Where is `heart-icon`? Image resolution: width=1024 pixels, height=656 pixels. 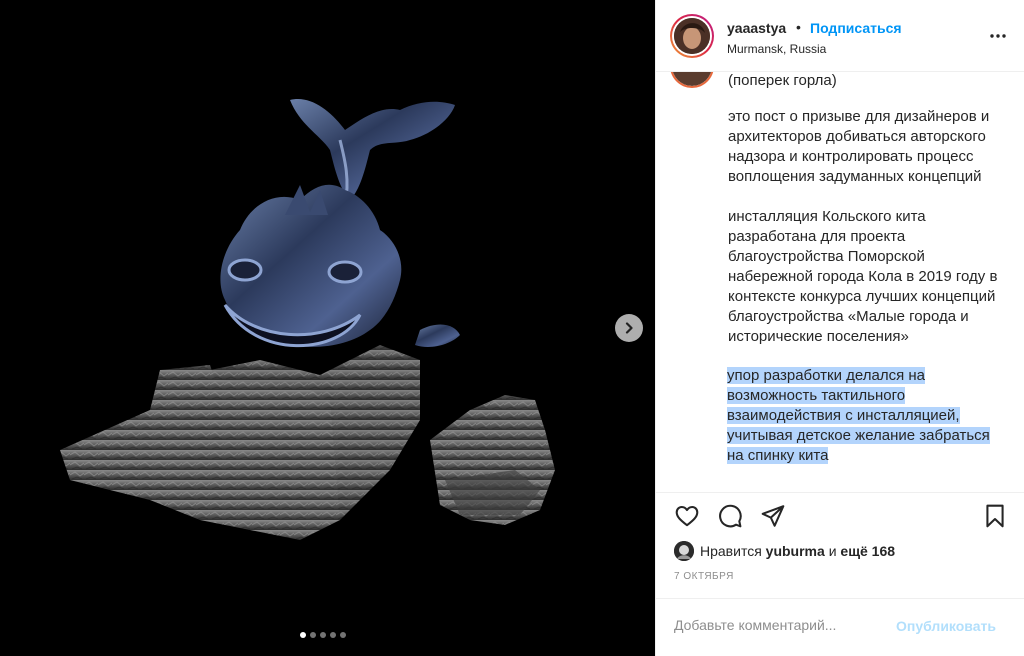
heart-icon is located at coordinates (687, 516).